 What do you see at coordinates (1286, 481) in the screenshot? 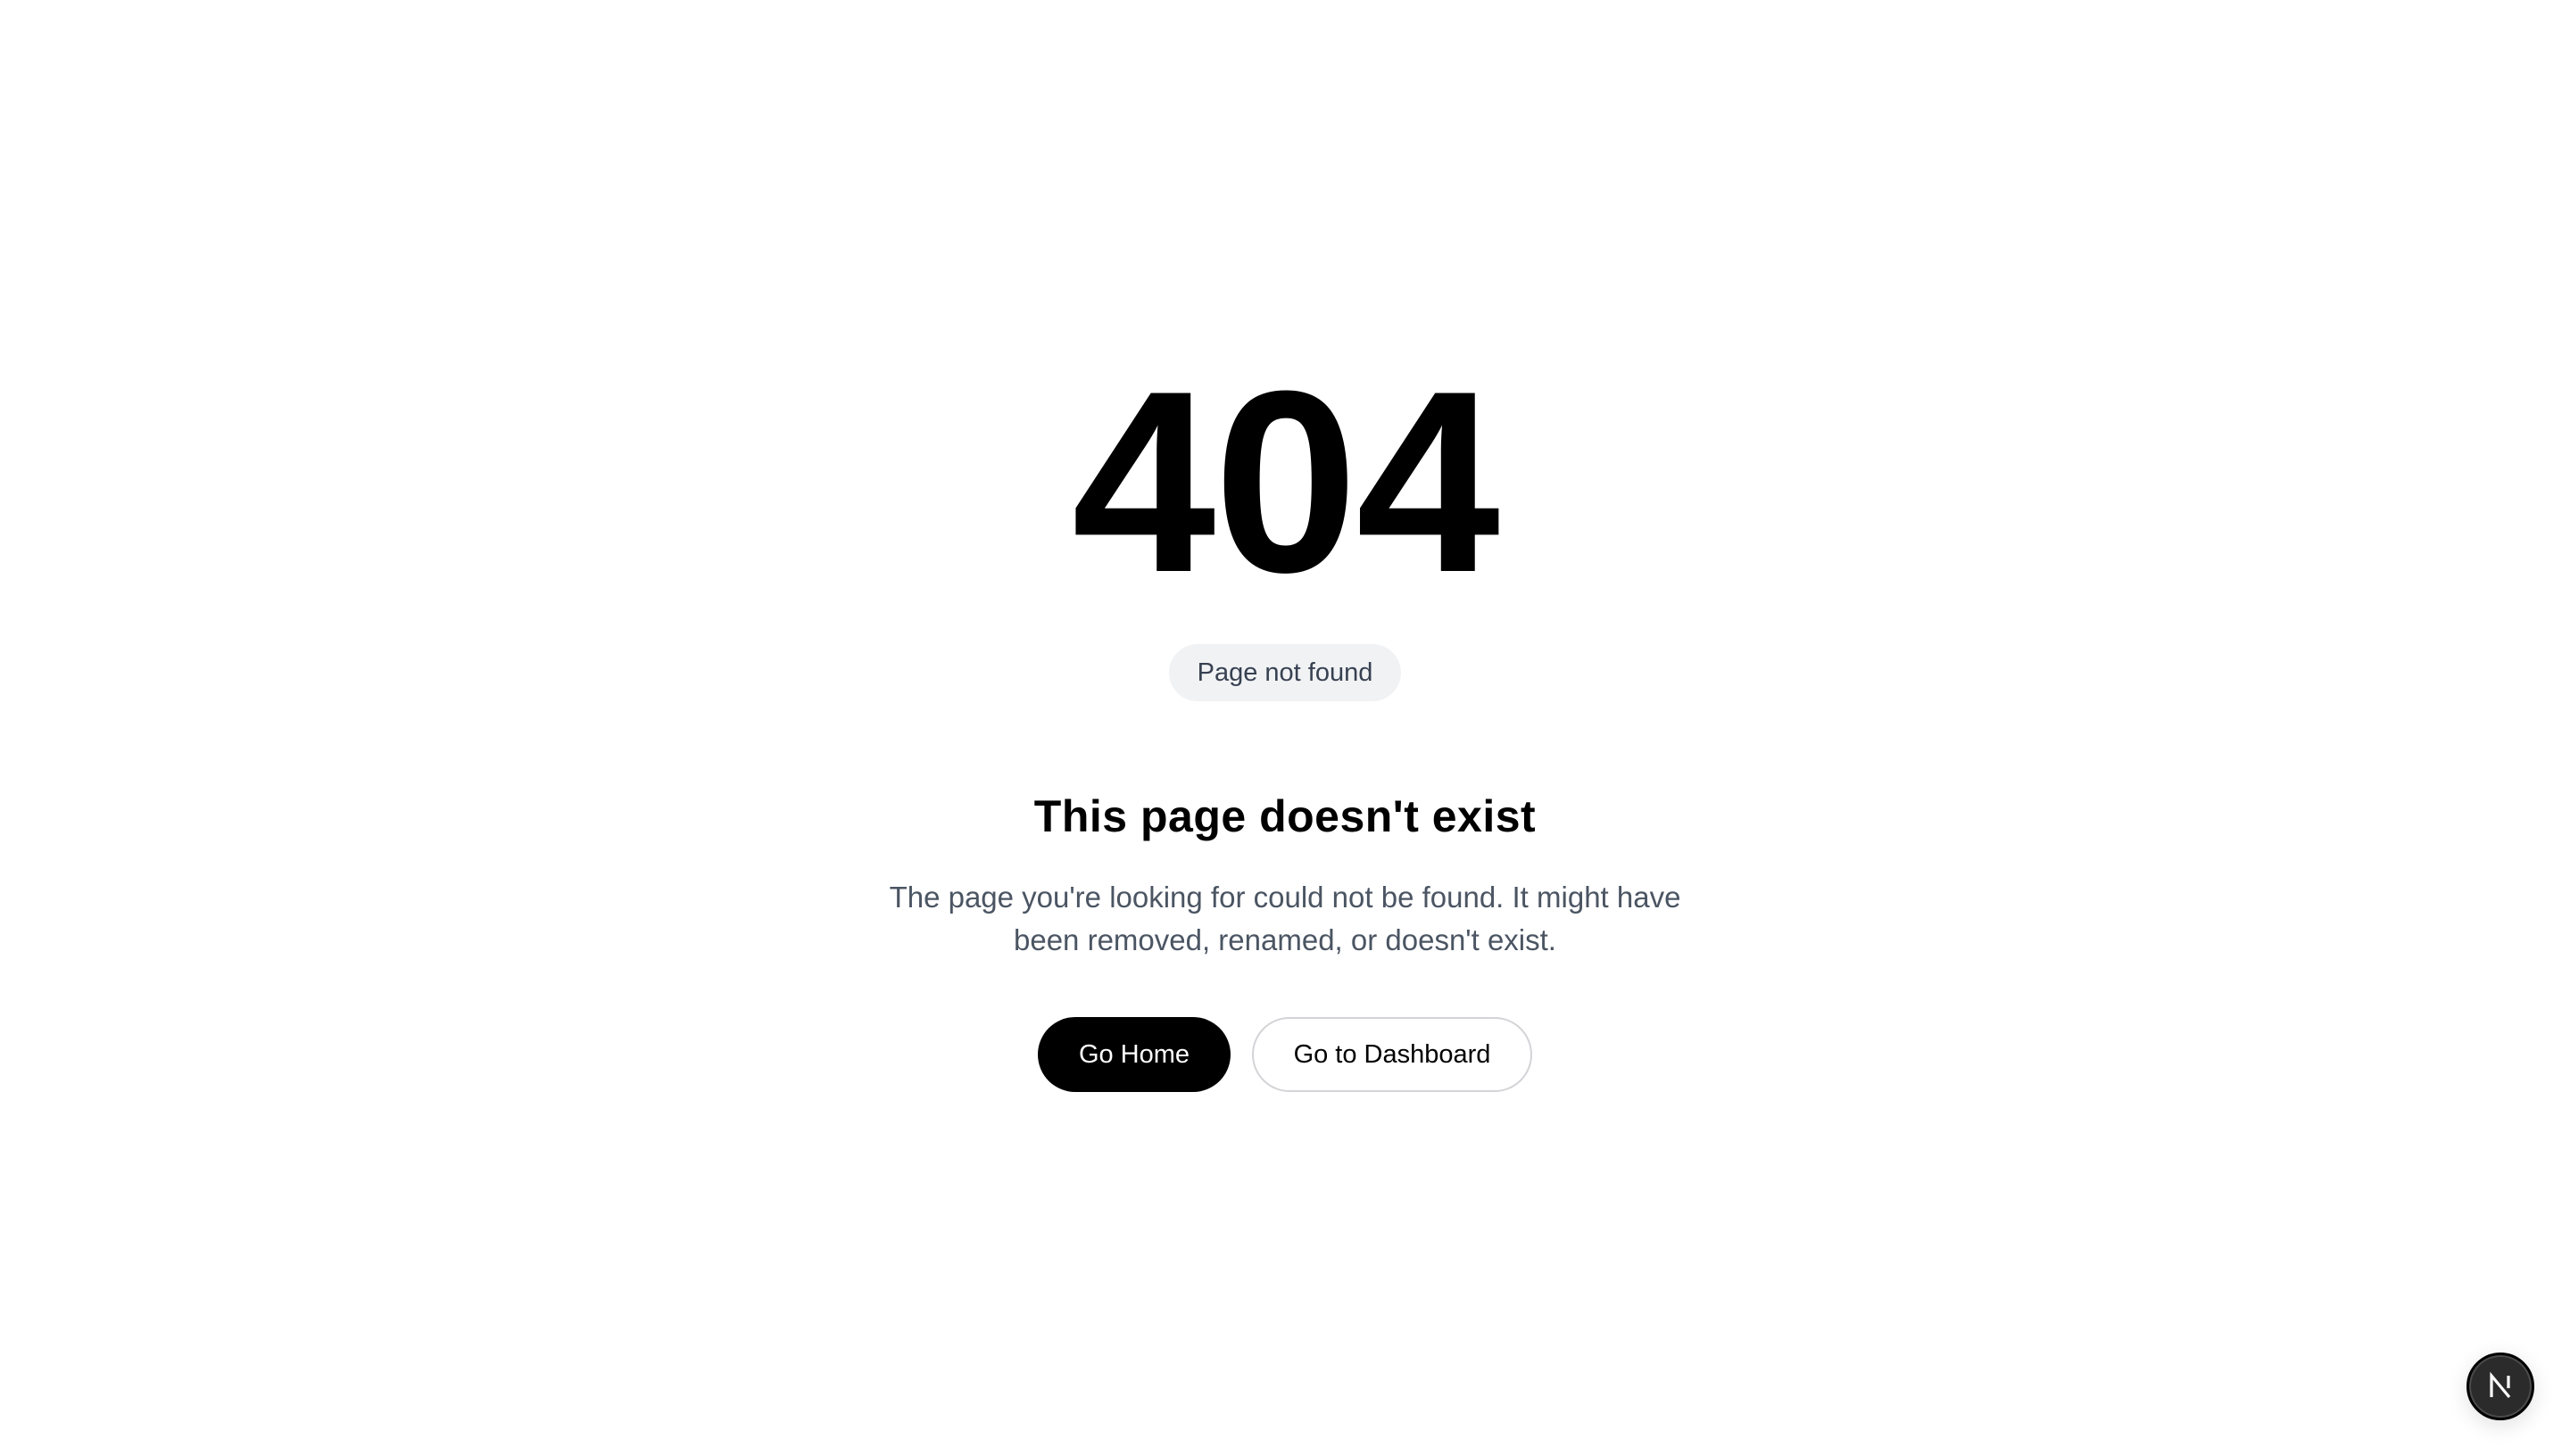
I see `error-code: 404` at bounding box center [1286, 481].